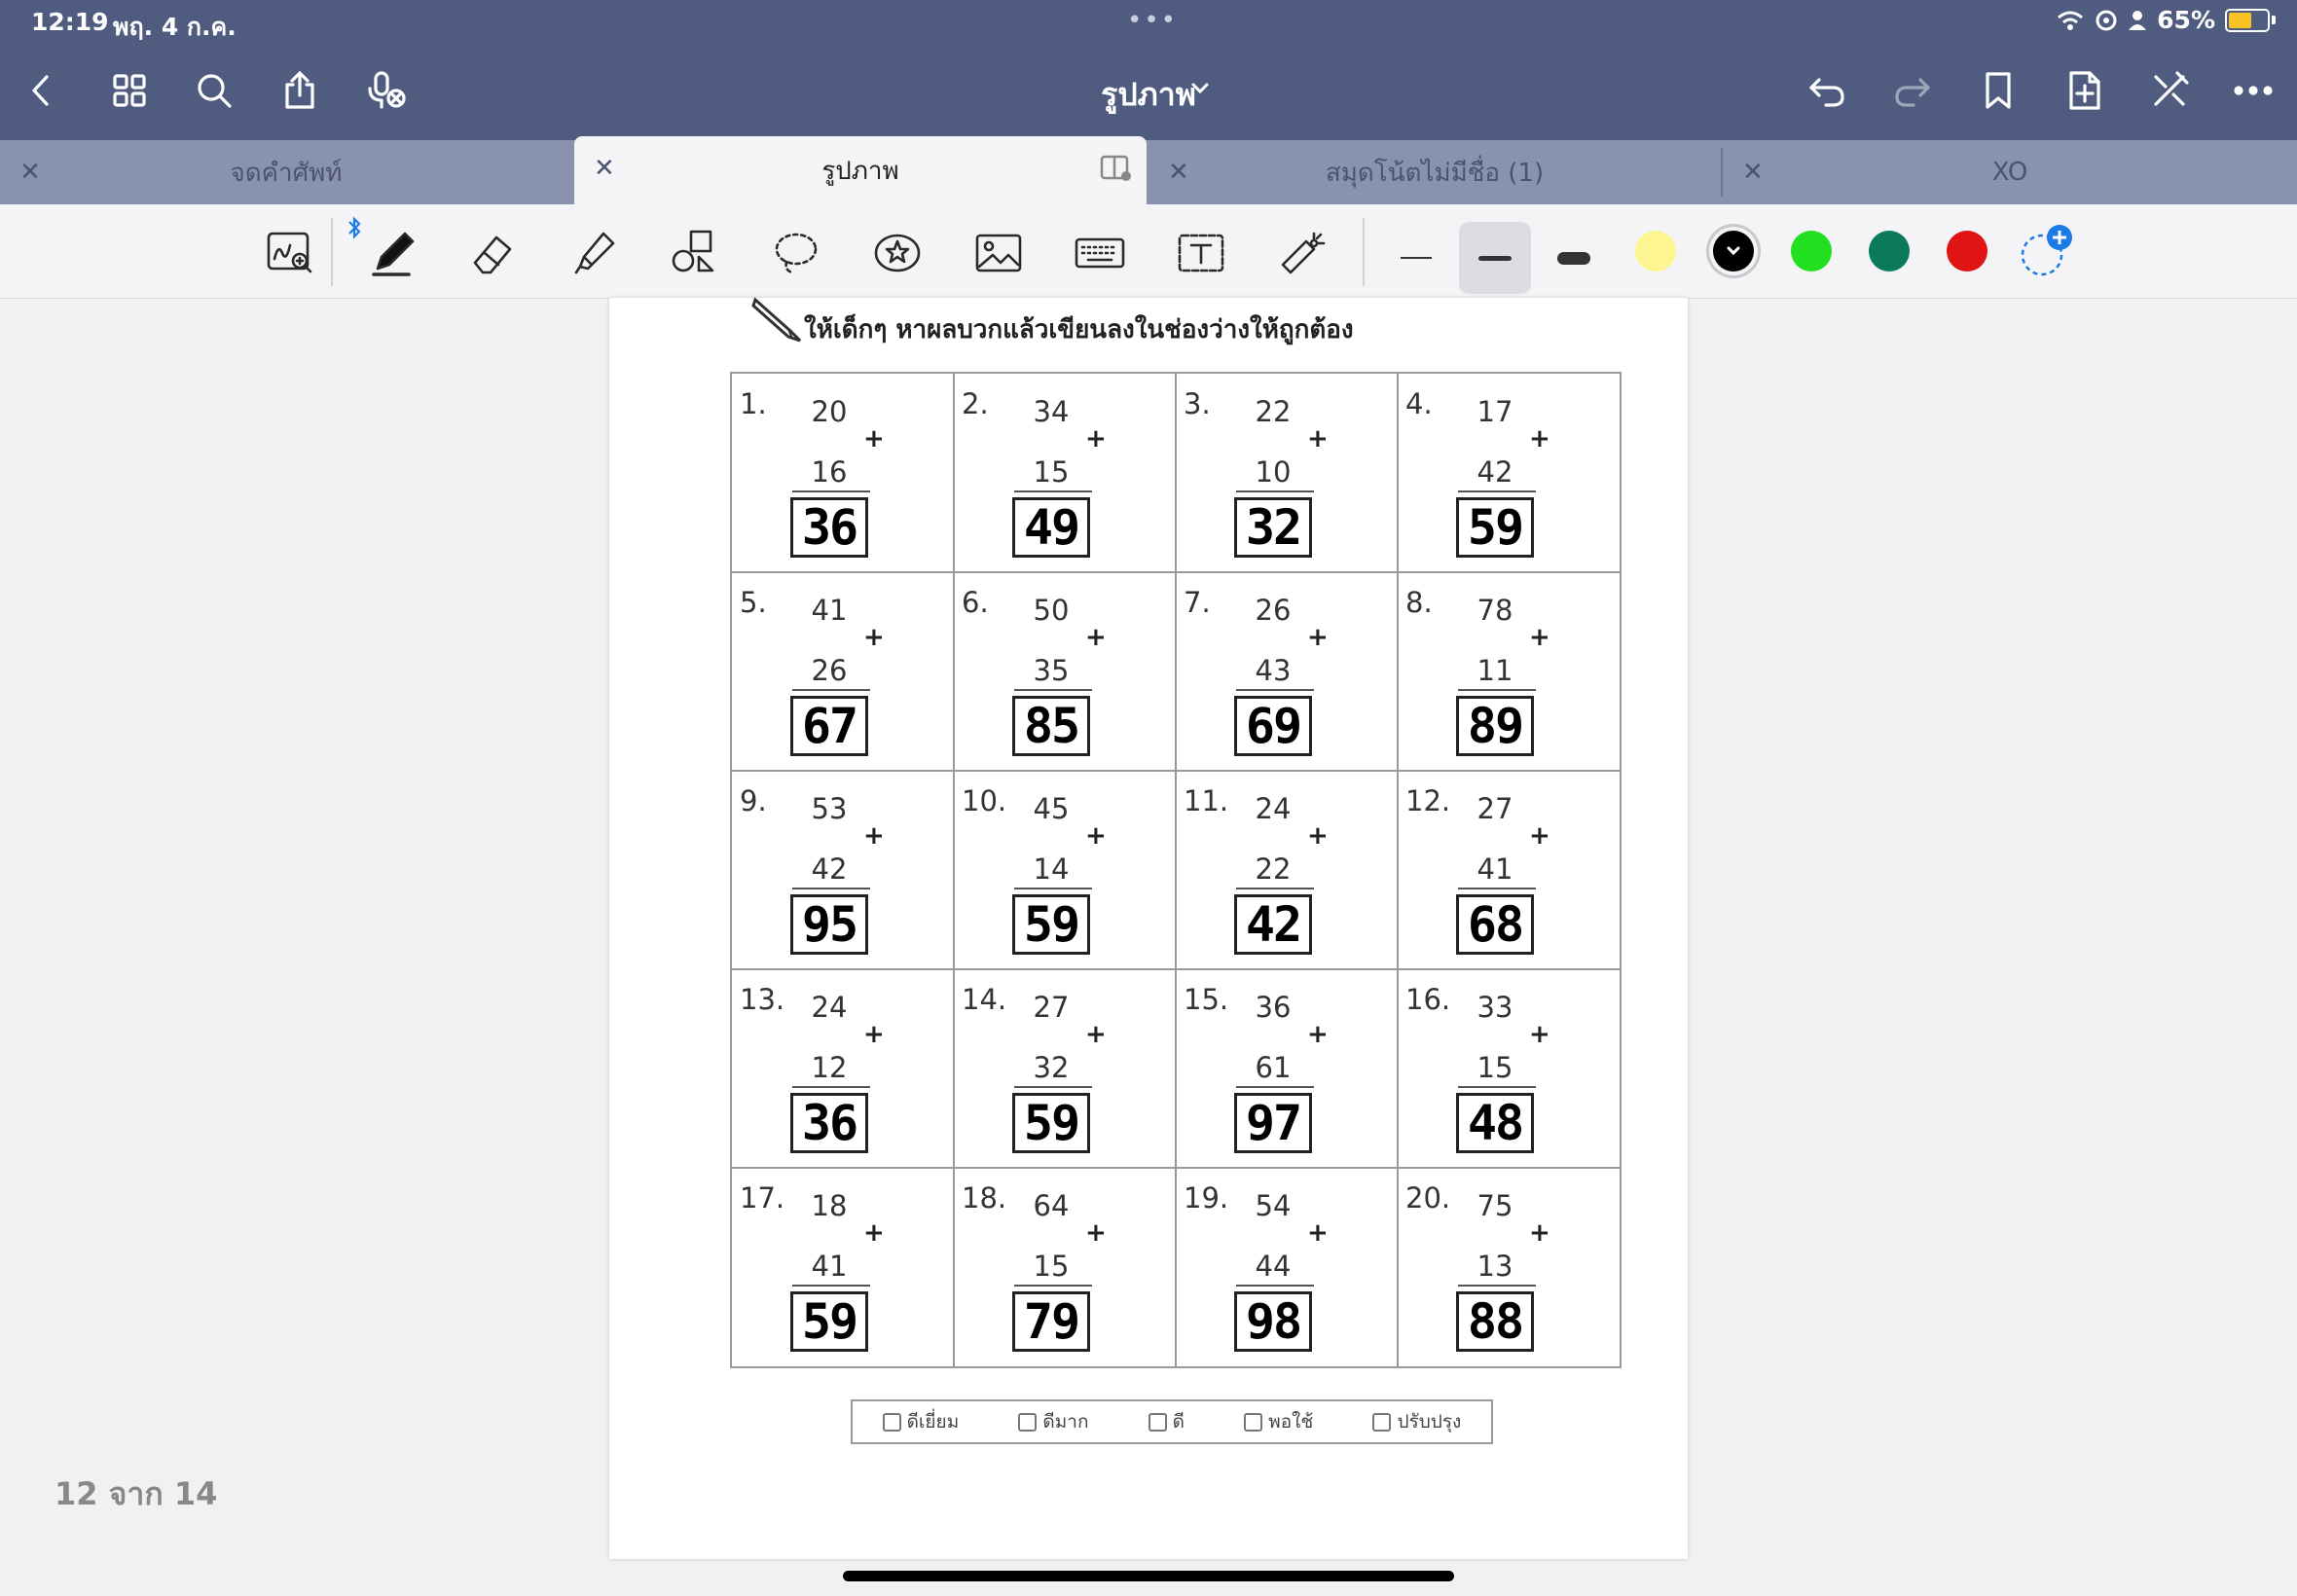 The width and height of the screenshot is (2297, 1596). Describe the element at coordinates (1273, 1321) in the screenshot. I see `handwritten-answer: 98` at that location.